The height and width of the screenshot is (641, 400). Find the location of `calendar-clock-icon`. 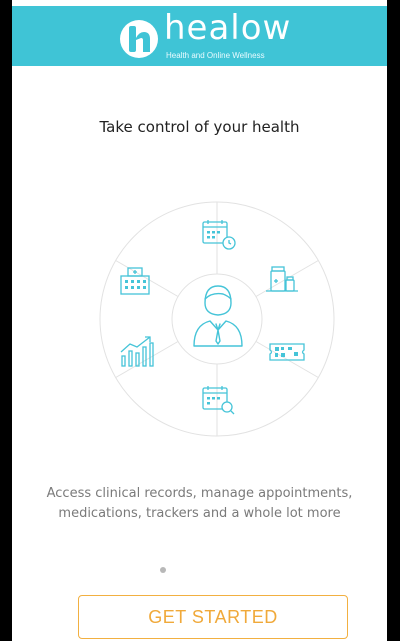

calendar-clock-icon is located at coordinates (219, 235).